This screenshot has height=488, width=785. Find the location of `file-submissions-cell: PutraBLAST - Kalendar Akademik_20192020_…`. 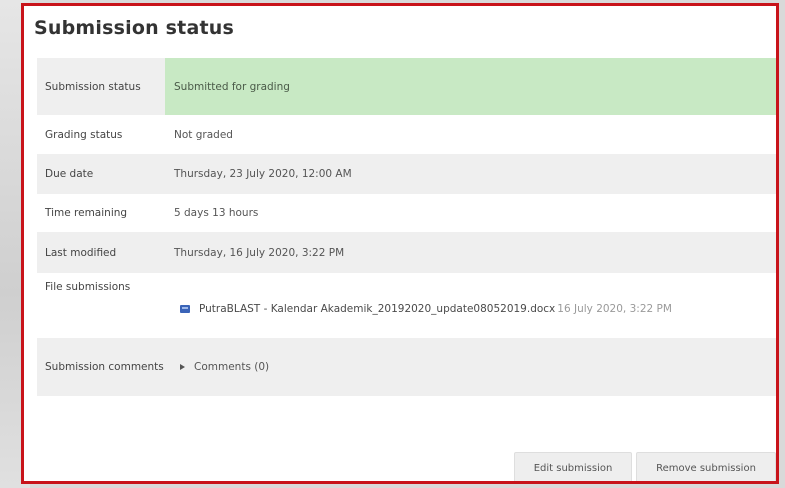

file-submissions-cell: PutraBLAST - Kalendar Akademik_20192020_… is located at coordinates (470, 305).